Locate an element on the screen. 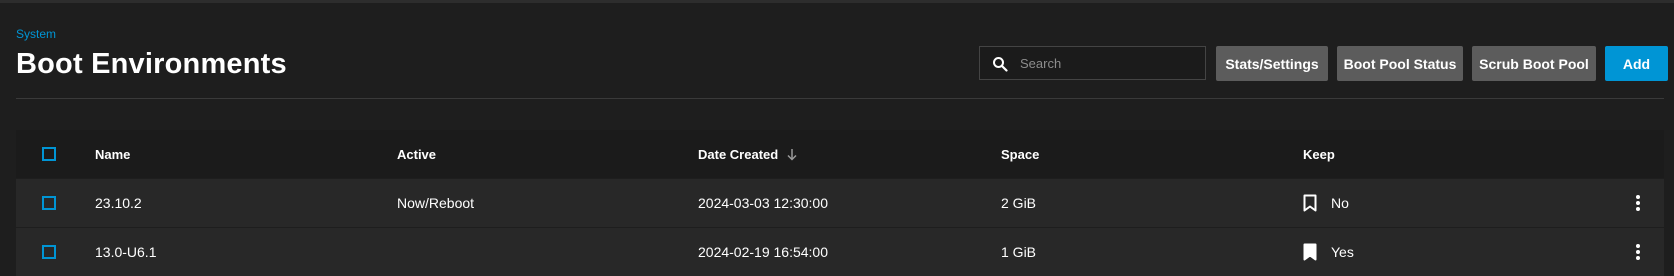 The image size is (1674, 276). row-date-created: 2024-02-19 16:54:00 is located at coordinates (763, 252).